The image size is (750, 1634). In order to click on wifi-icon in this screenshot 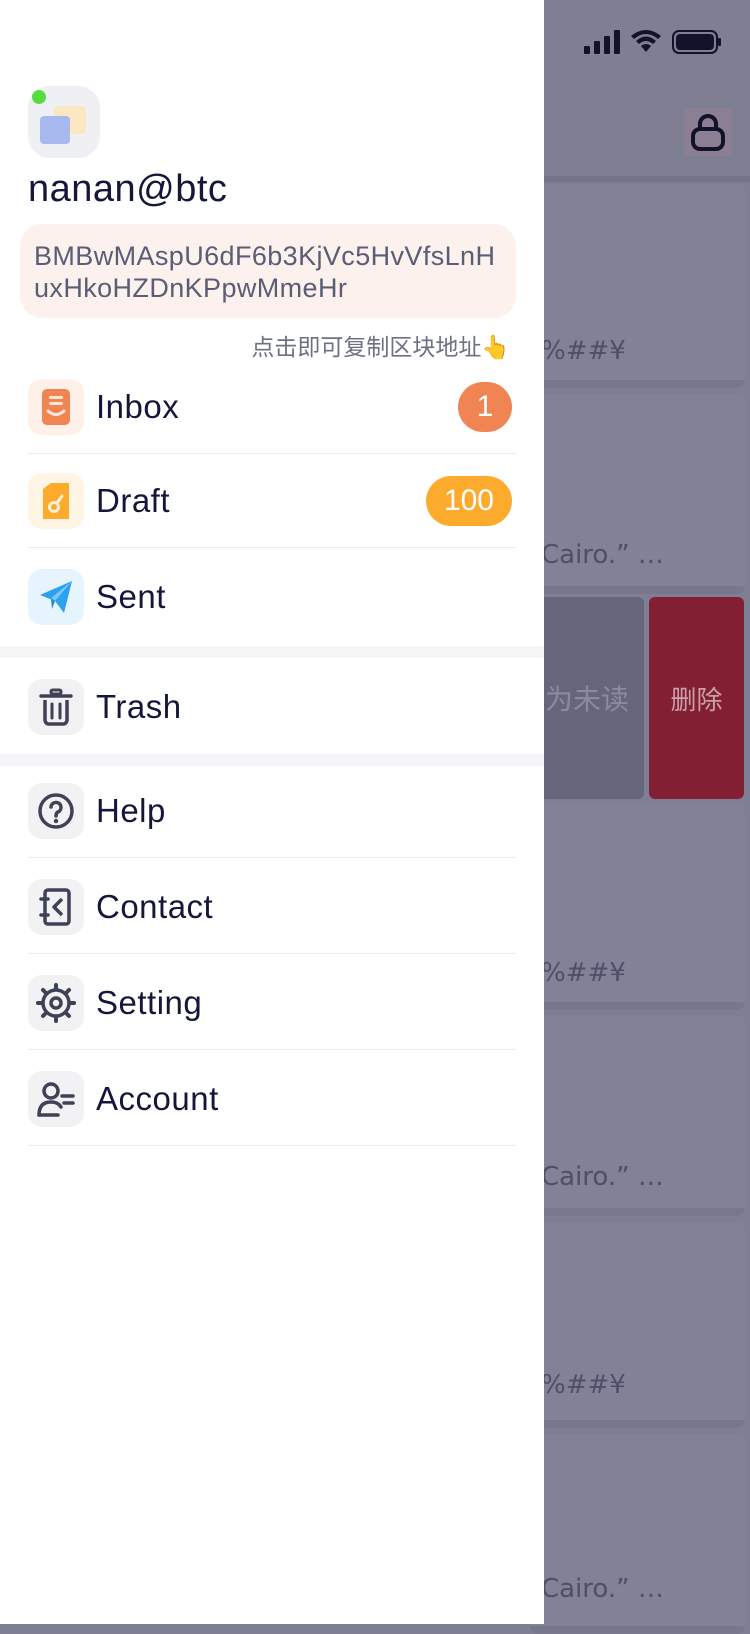, I will do `click(646, 41)`.